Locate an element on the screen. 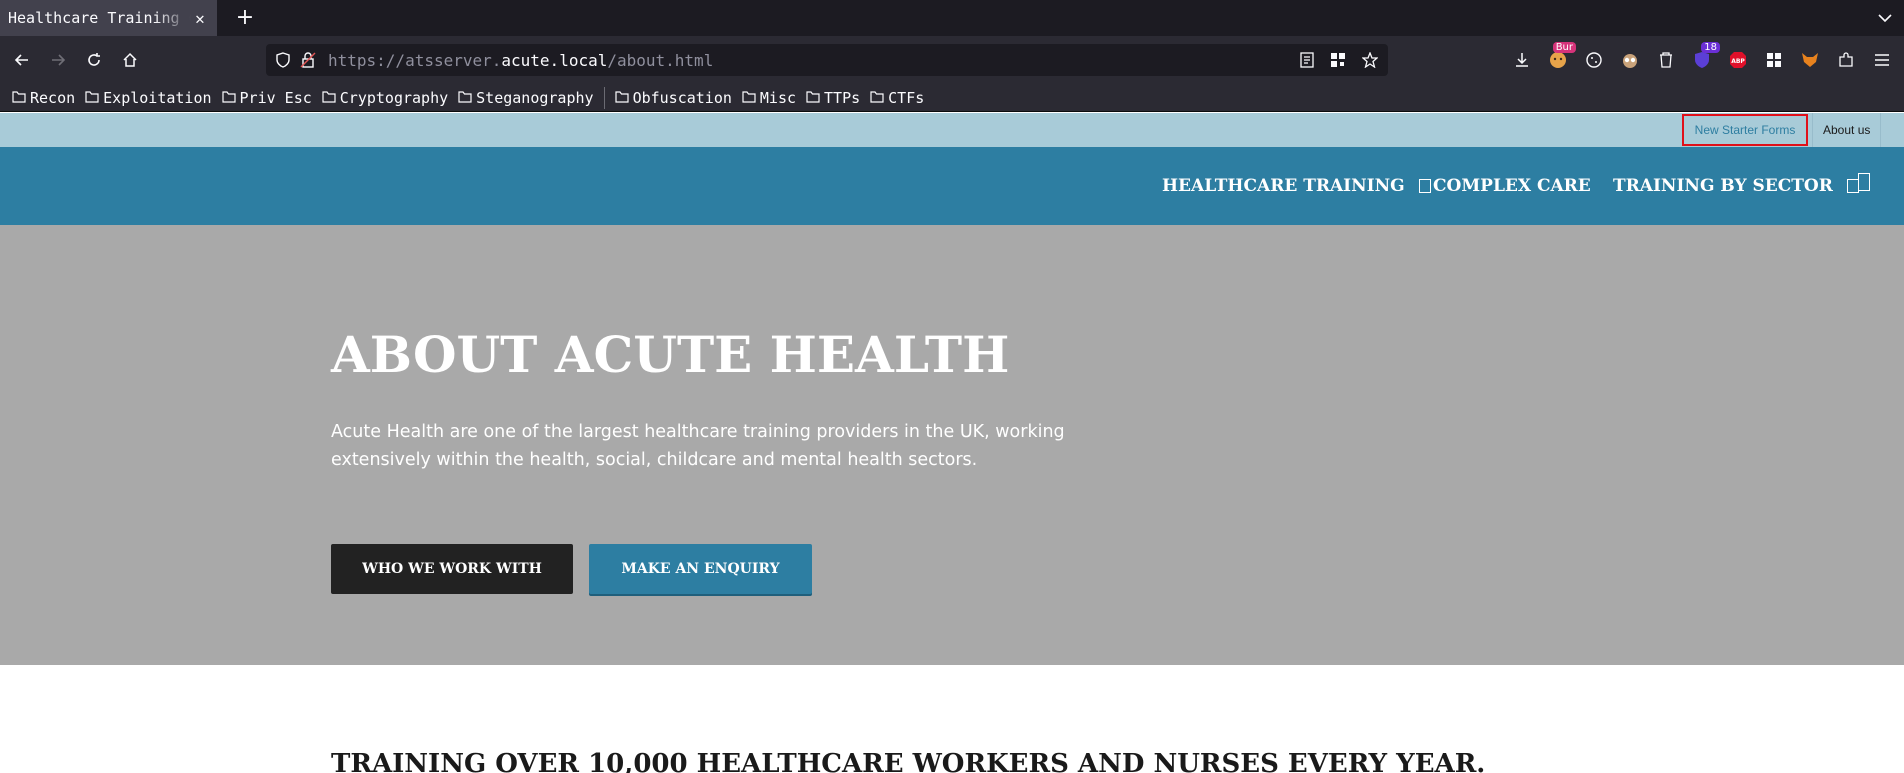 The height and width of the screenshot is (773, 1904). nav-healthcare-training: HEALTHCARE TRAINING is located at coordinates (1296, 186).